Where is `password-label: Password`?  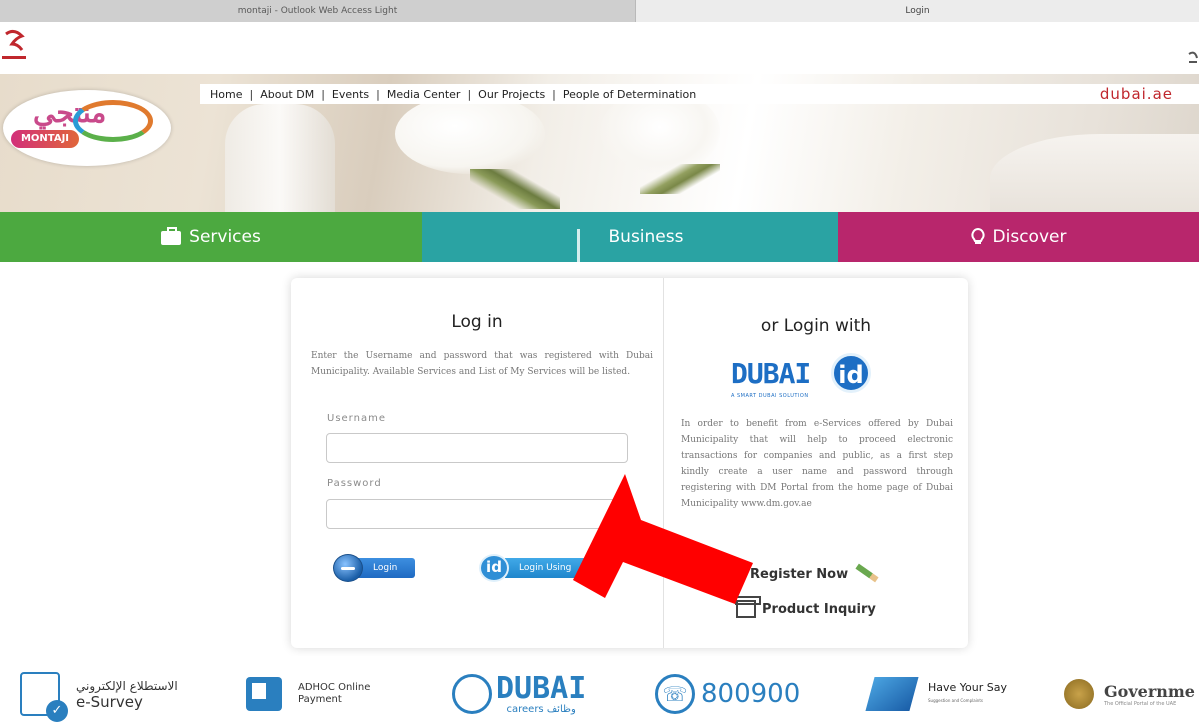 password-label: Password is located at coordinates (354, 483).